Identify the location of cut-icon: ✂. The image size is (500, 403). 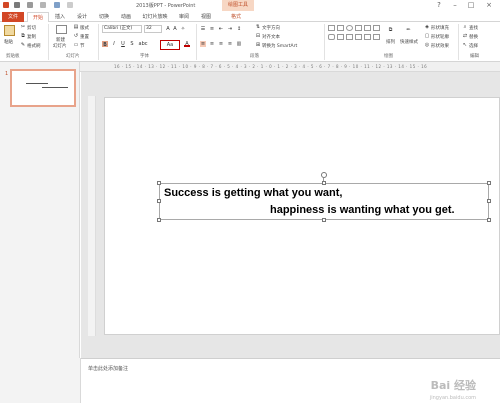
(23, 27).